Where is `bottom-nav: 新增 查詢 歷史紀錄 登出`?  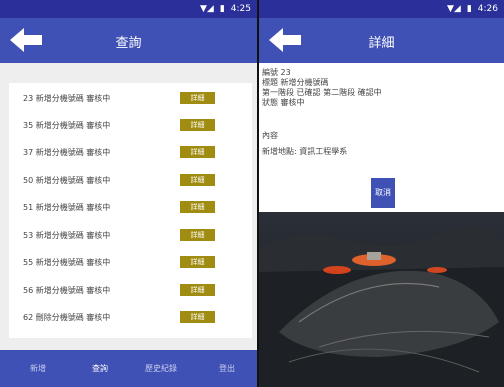 bottom-nav: 新增 查詢 歷史紀錄 登出 is located at coordinates (128, 368).